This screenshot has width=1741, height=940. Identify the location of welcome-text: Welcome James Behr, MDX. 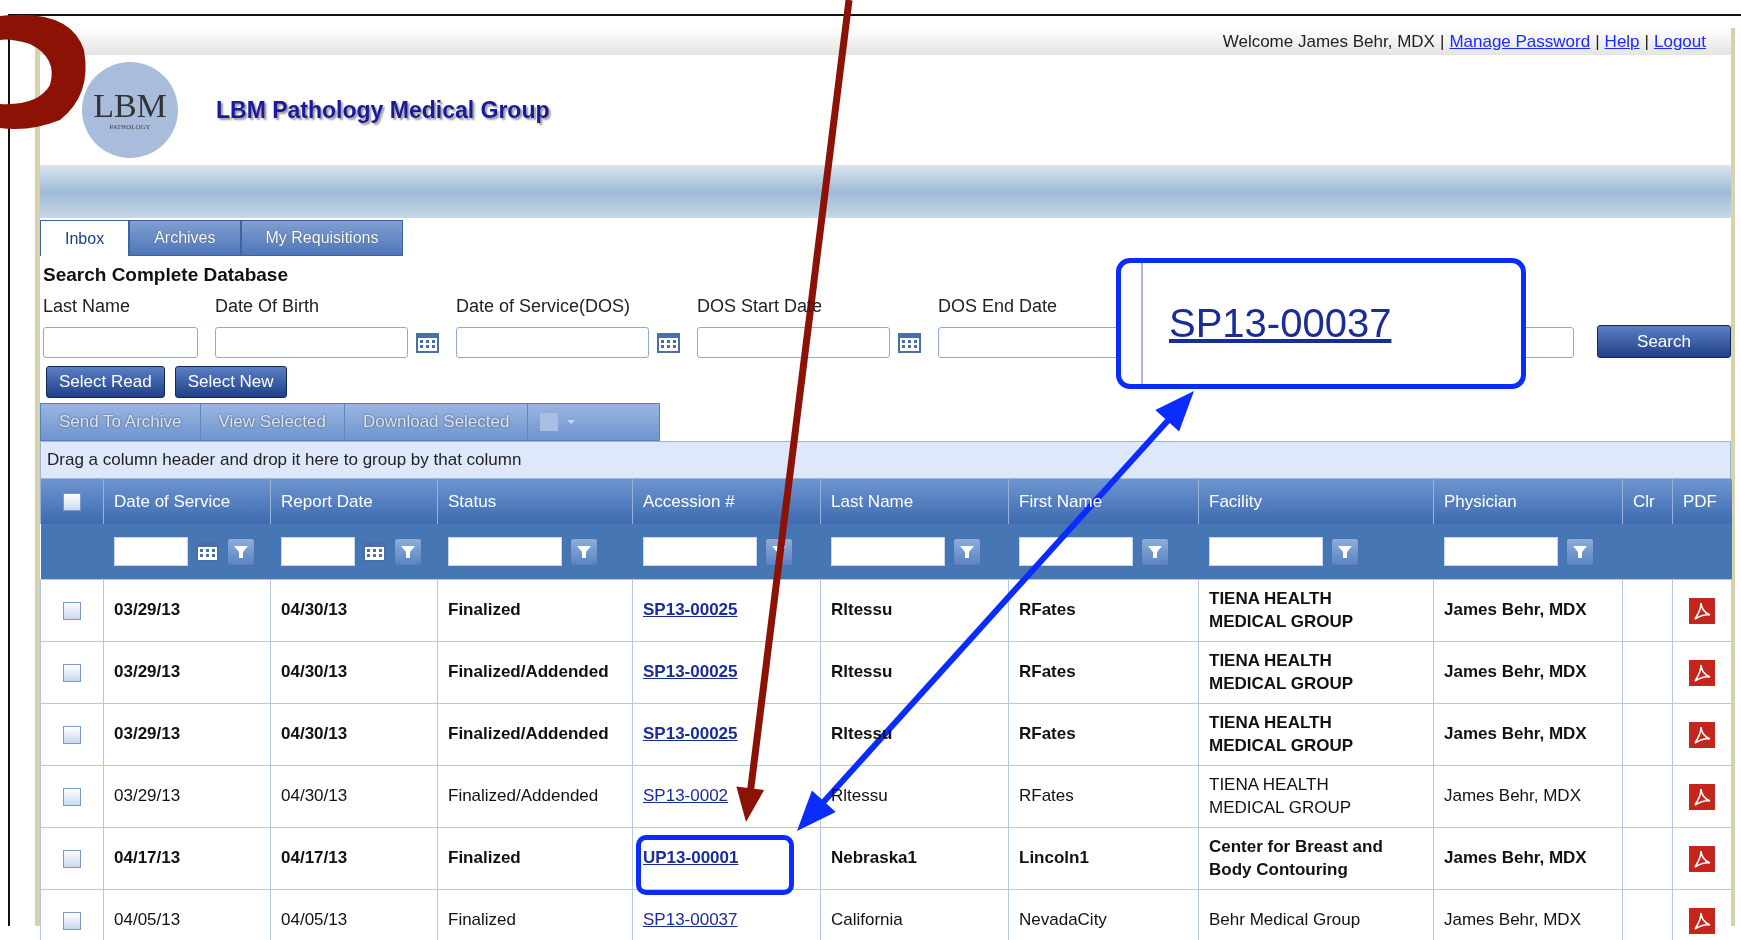
(1328, 41).